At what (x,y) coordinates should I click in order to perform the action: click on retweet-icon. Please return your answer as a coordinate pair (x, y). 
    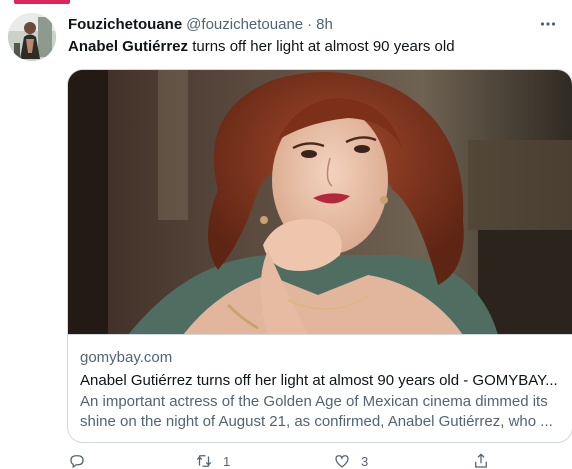
    Looking at the image, I should click on (204, 461).